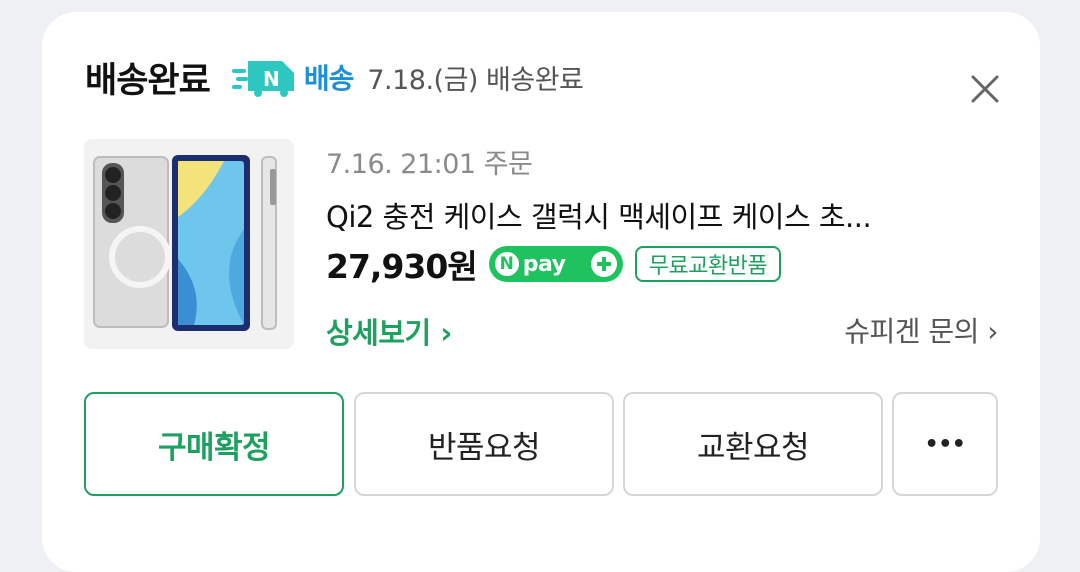 This screenshot has height=572, width=1080. What do you see at coordinates (271, 79) in the screenshot?
I see `svg-text: N` at bounding box center [271, 79].